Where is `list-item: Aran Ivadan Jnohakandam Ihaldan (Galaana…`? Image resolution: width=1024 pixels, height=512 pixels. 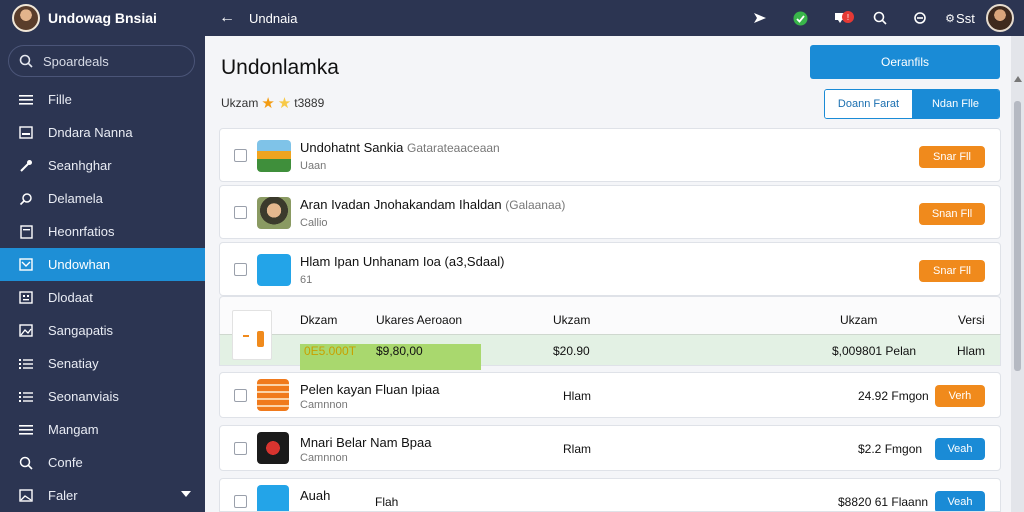 list-item: Aran Ivadan Jnohakandam Ihaldan (Galaana… is located at coordinates (610, 212).